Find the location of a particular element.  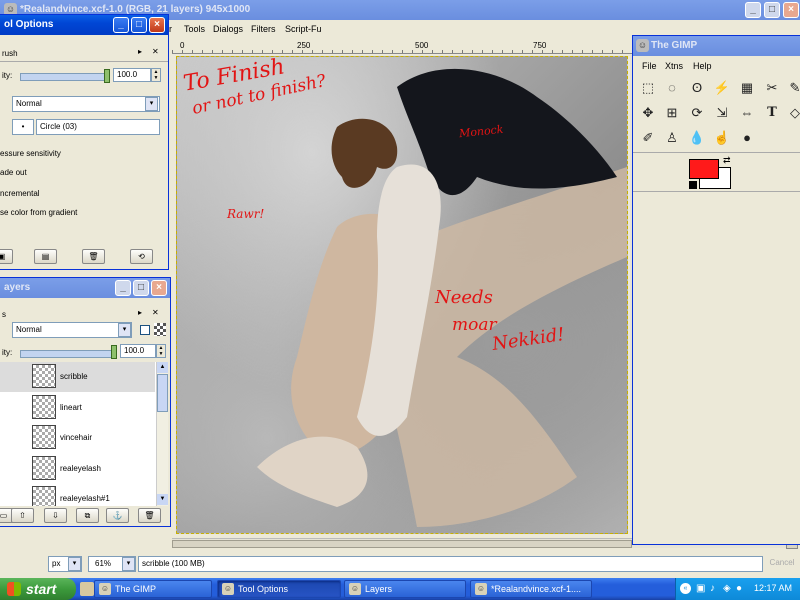

layer-row-vincehair: vincehair is located at coordinates (77, 438).